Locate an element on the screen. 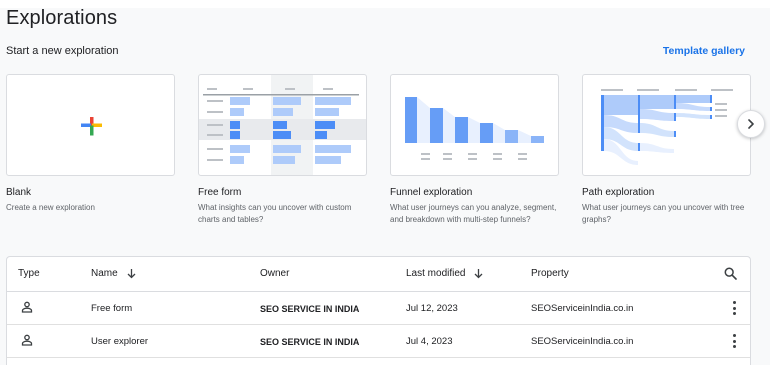 This screenshot has width=770, height=365. card-title-funnel: Funnel exploration is located at coordinates (431, 192).